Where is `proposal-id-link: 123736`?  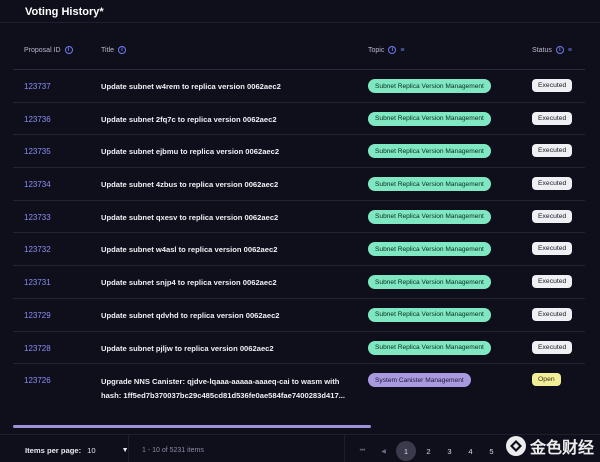 proposal-id-link: 123736 is located at coordinates (37, 119).